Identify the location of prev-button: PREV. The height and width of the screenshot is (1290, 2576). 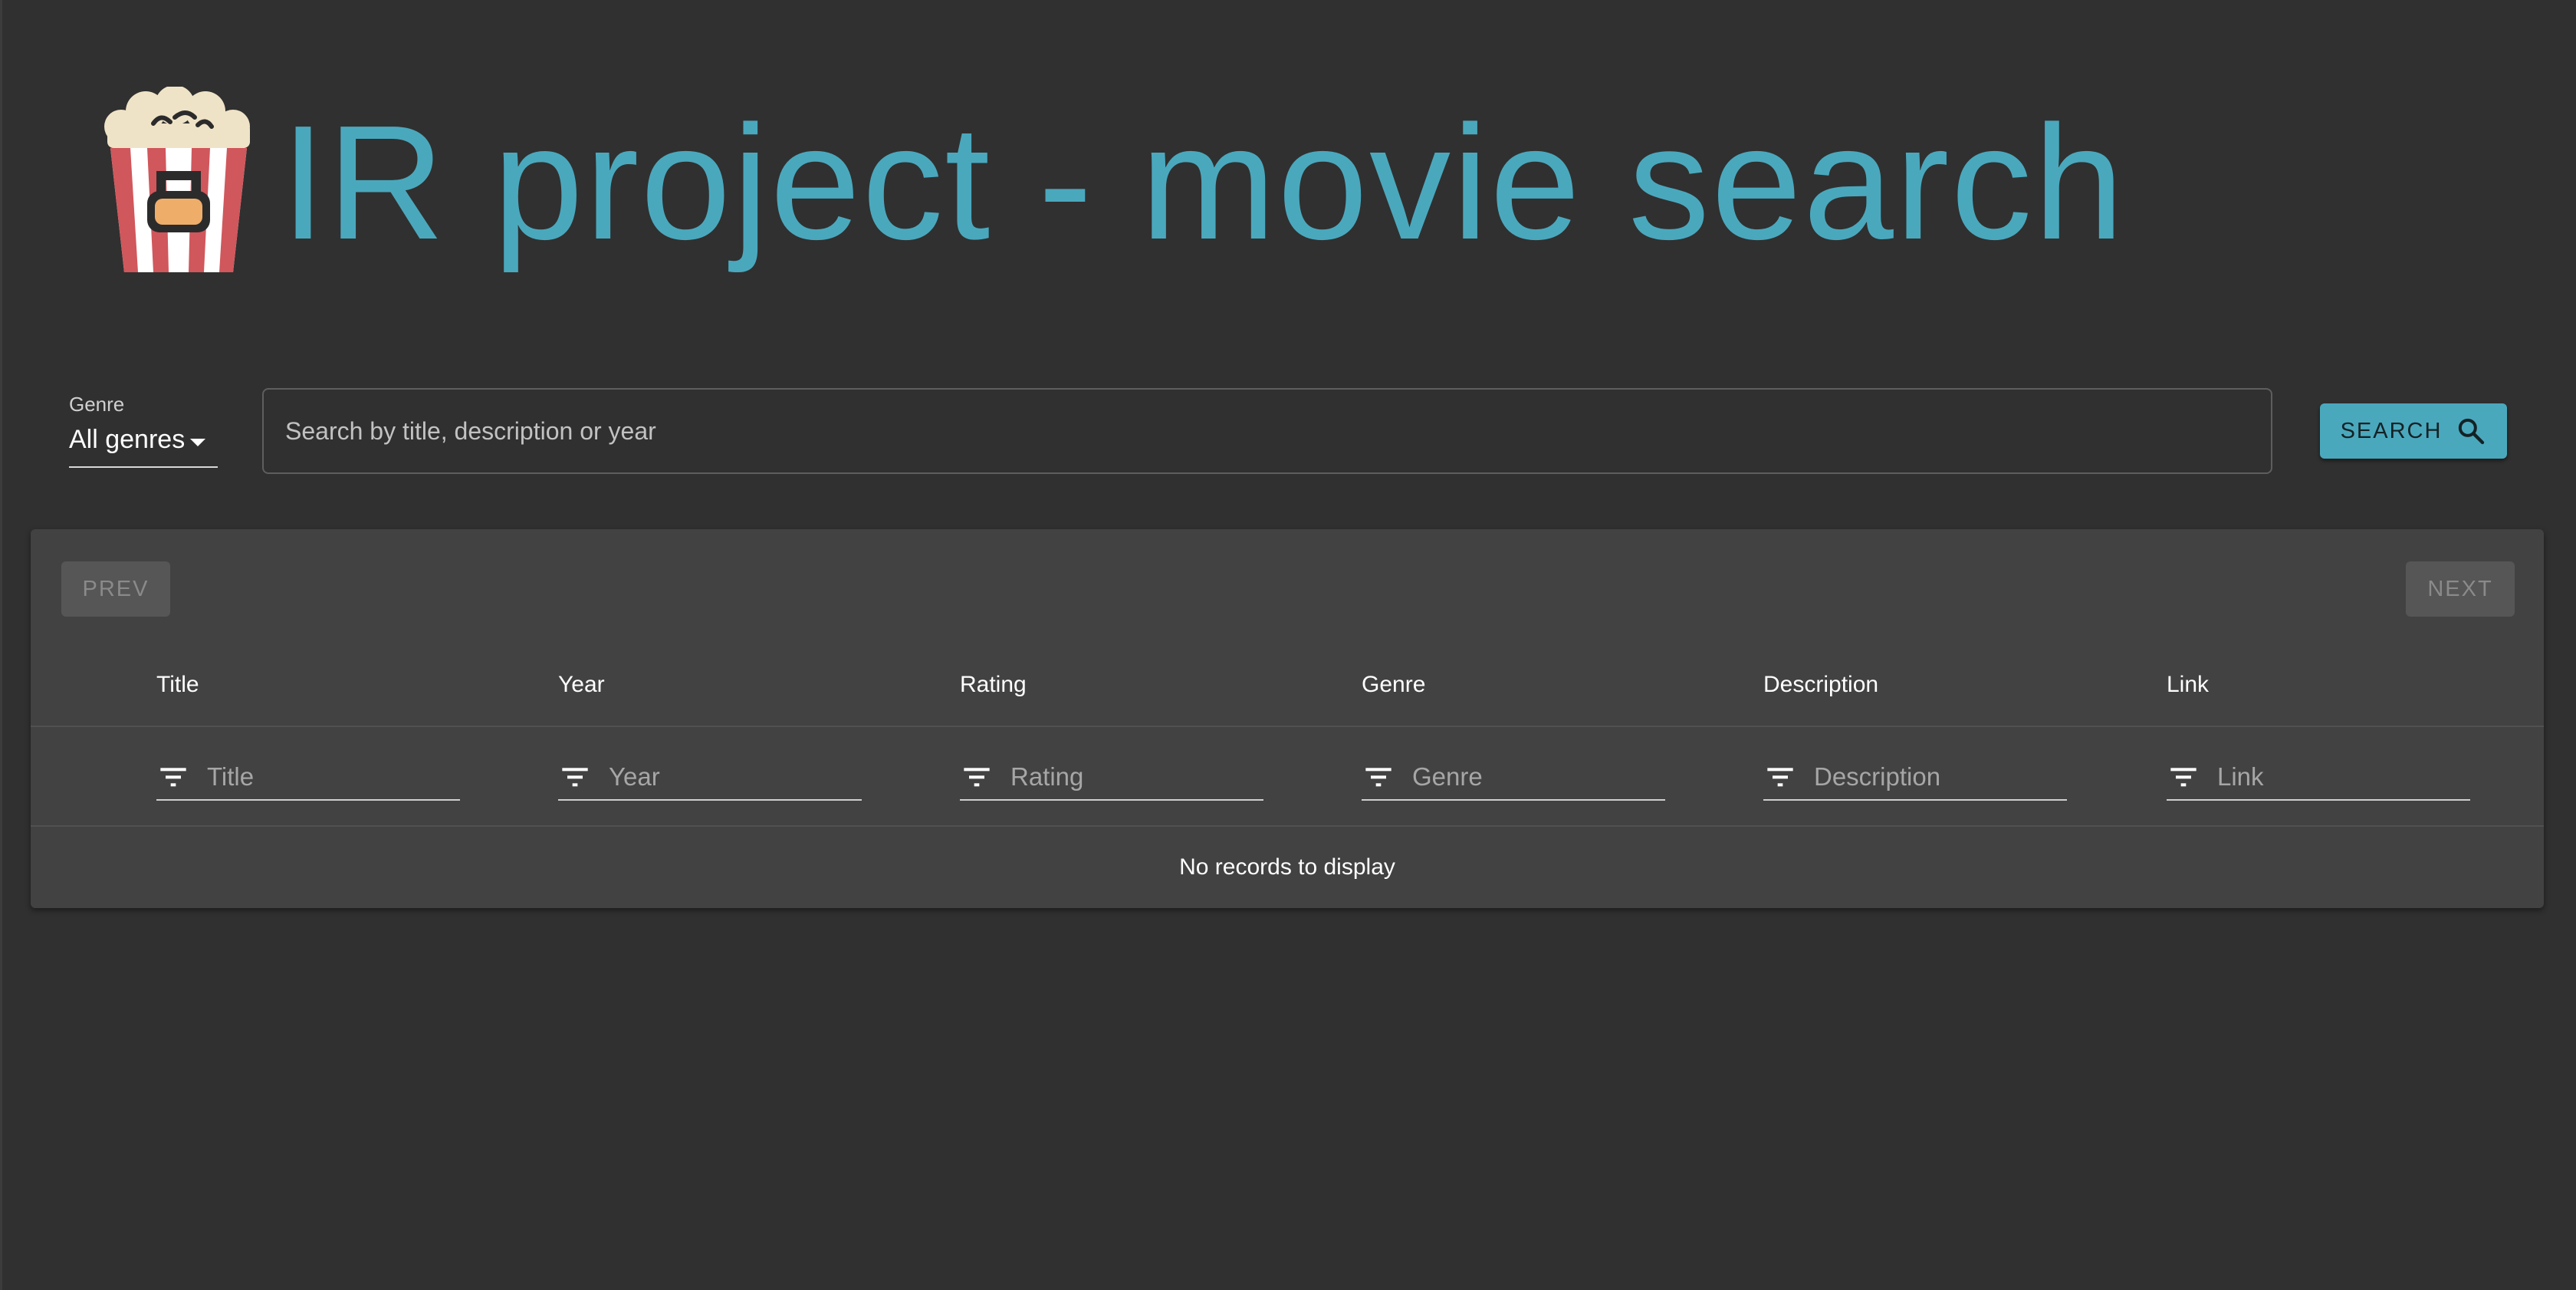
(115, 589).